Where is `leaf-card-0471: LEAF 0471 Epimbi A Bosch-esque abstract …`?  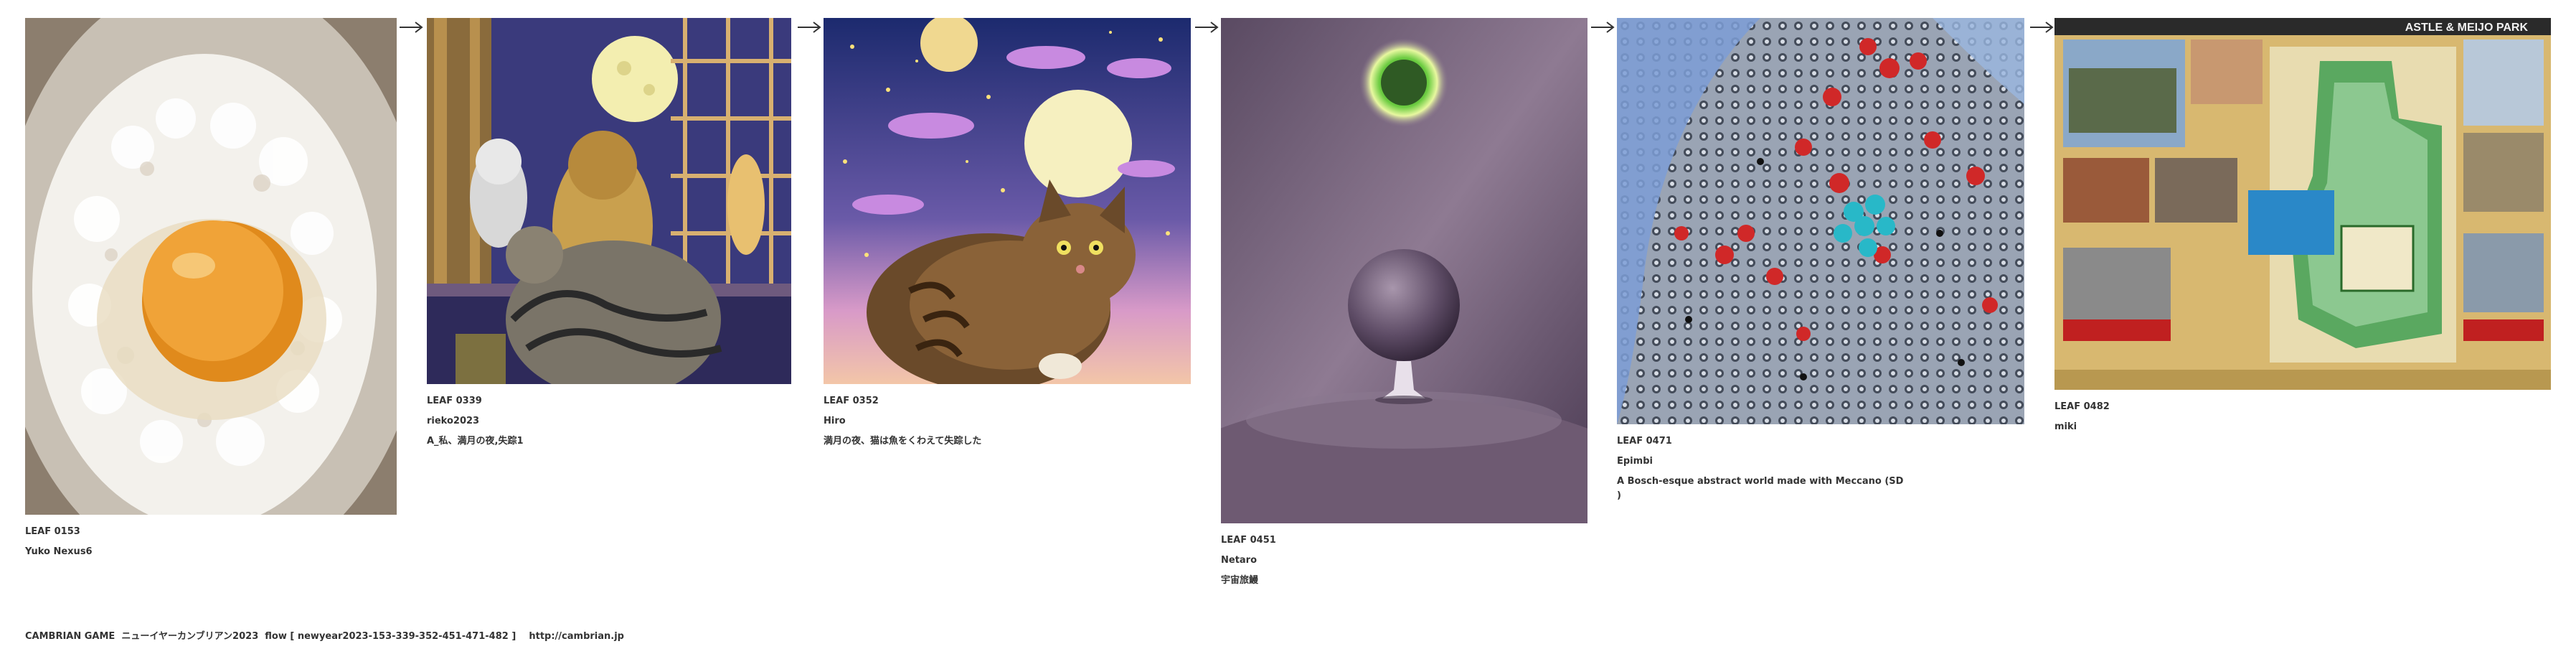
leaf-card-0471: LEAF 0471 Epimbi A Bosch-esque abstract … is located at coordinates (1820, 260).